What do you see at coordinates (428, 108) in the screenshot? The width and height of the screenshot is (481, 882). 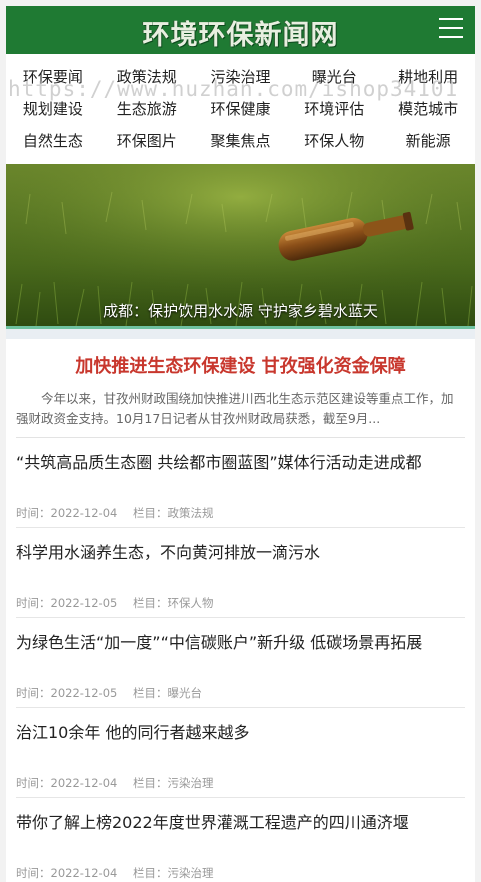 I see `nav-item: 模范城市` at bounding box center [428, 108].